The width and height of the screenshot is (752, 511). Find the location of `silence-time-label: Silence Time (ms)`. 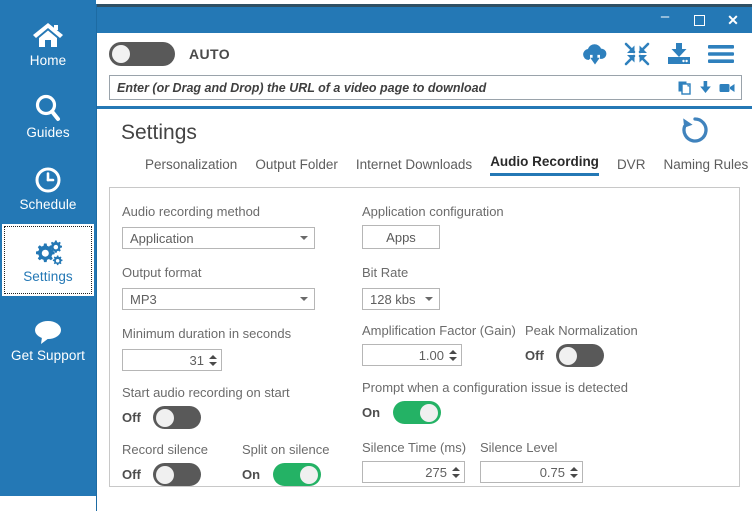

silence-time-label: Silence Time (ms) is located at coordinates (414, 447).